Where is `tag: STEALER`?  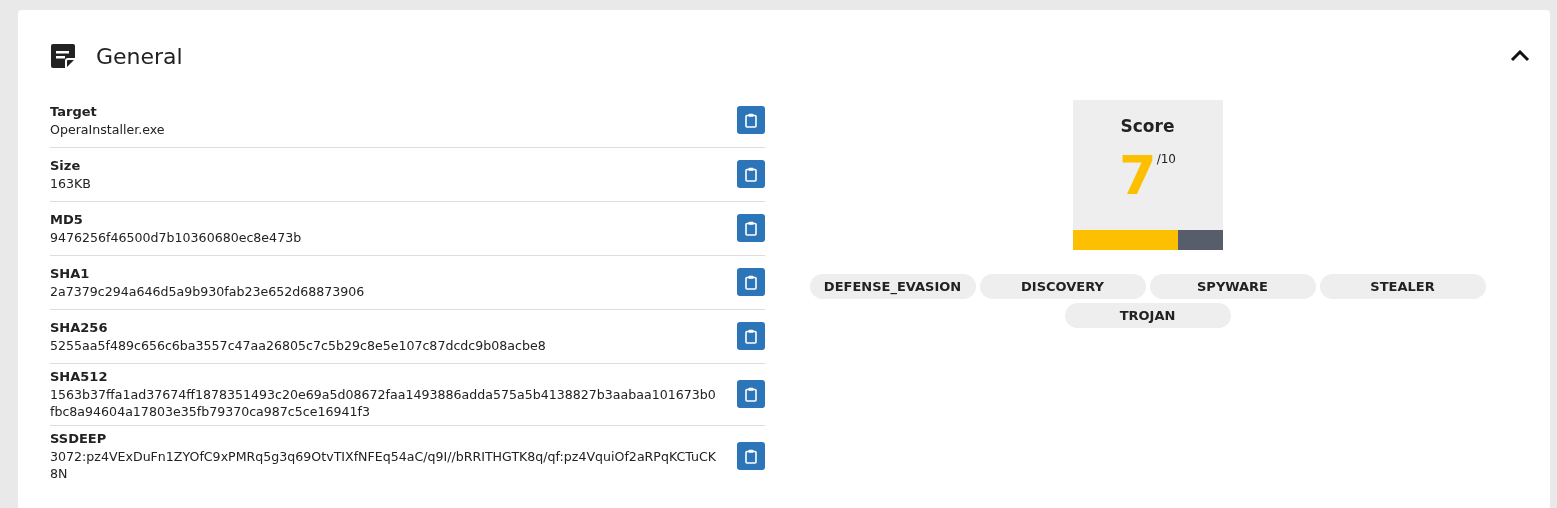 tag: STEALER is located at coordinates (1402, 286).